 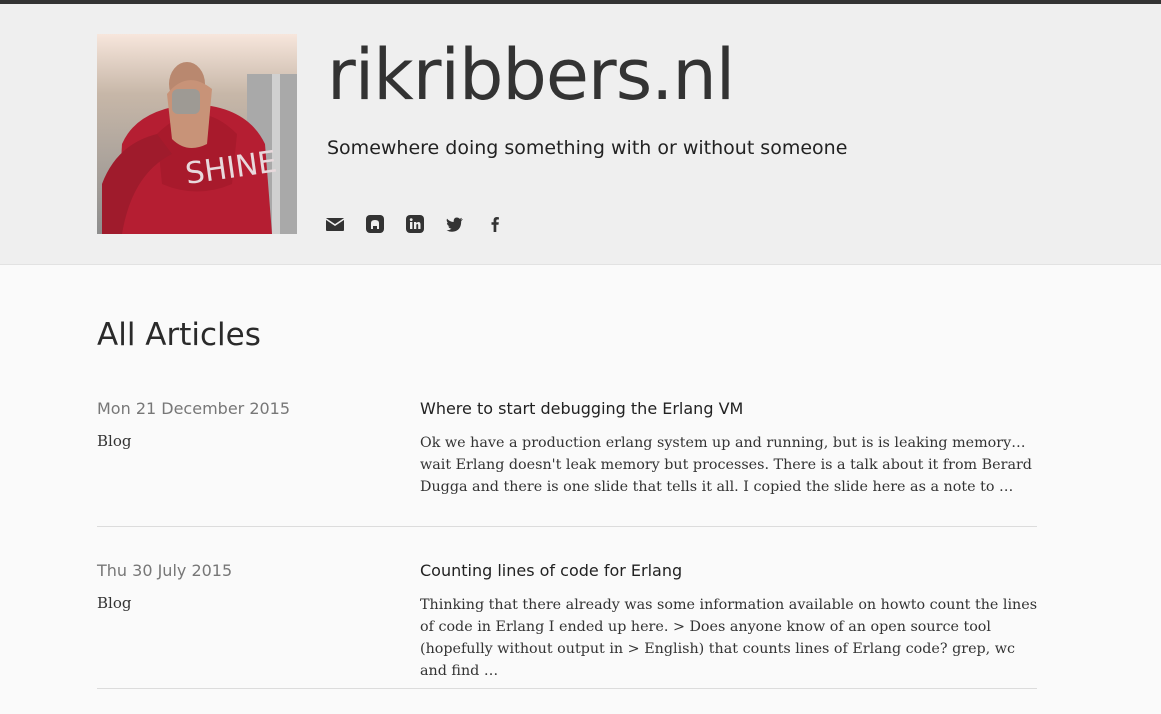 I want to click on article-date: Thu 30 July 2015, so click(x=165, y=570).